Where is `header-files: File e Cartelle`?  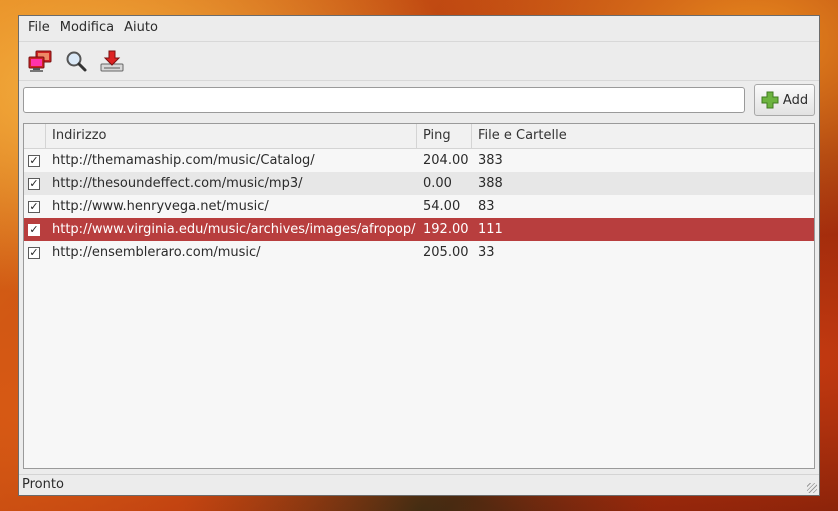 header-files: File e Cartelle is located at coordinates (643, 136).